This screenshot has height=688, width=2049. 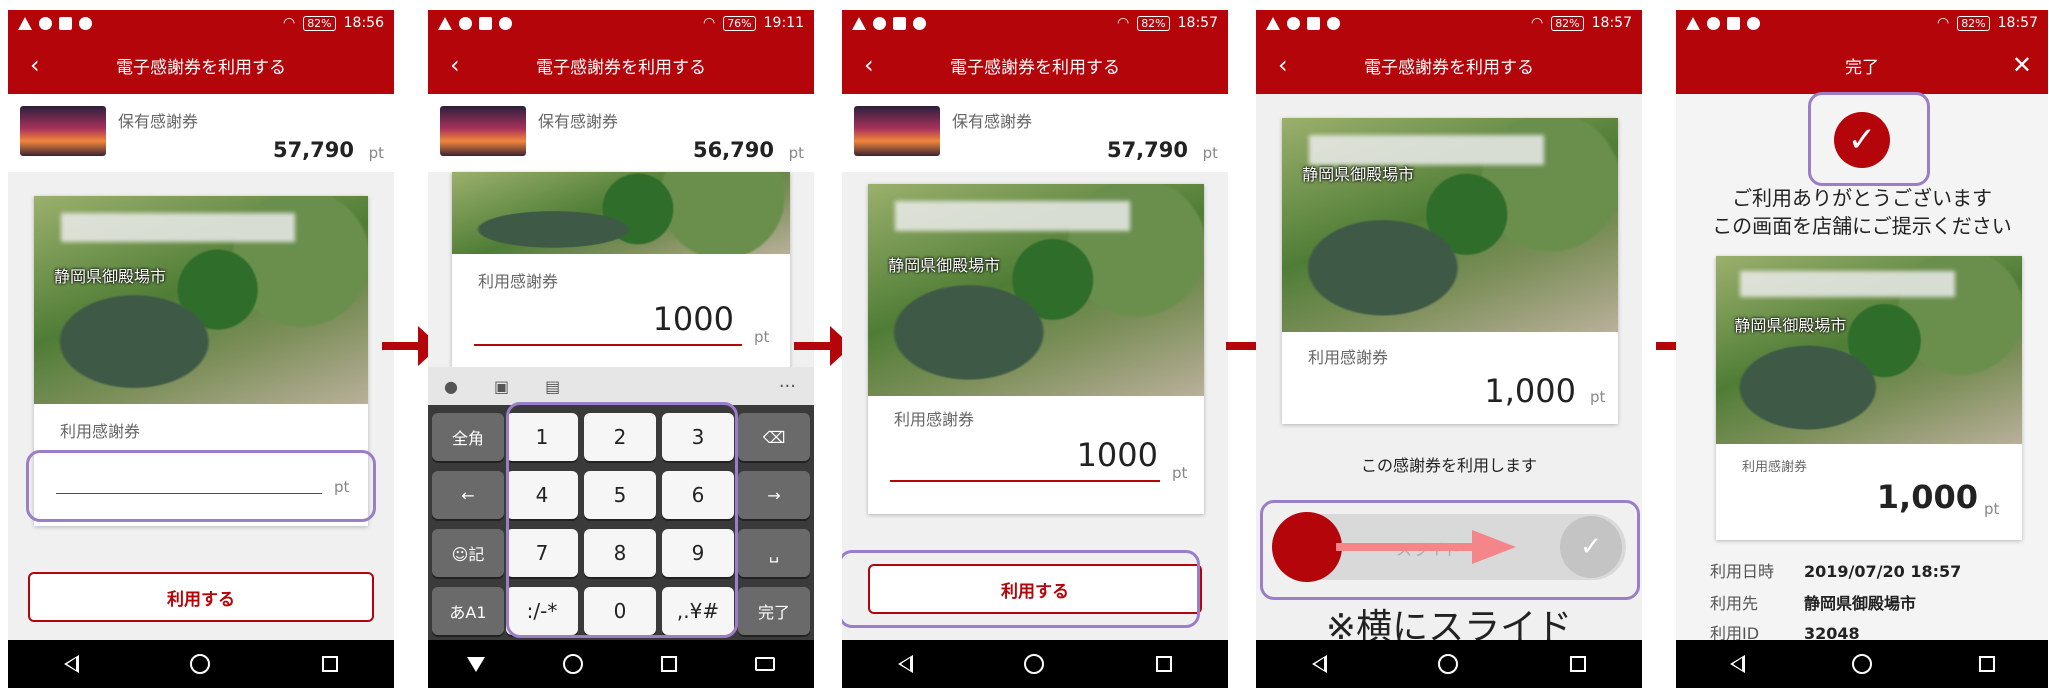 I want to click on key-right: →, so click(x=774, y=495).